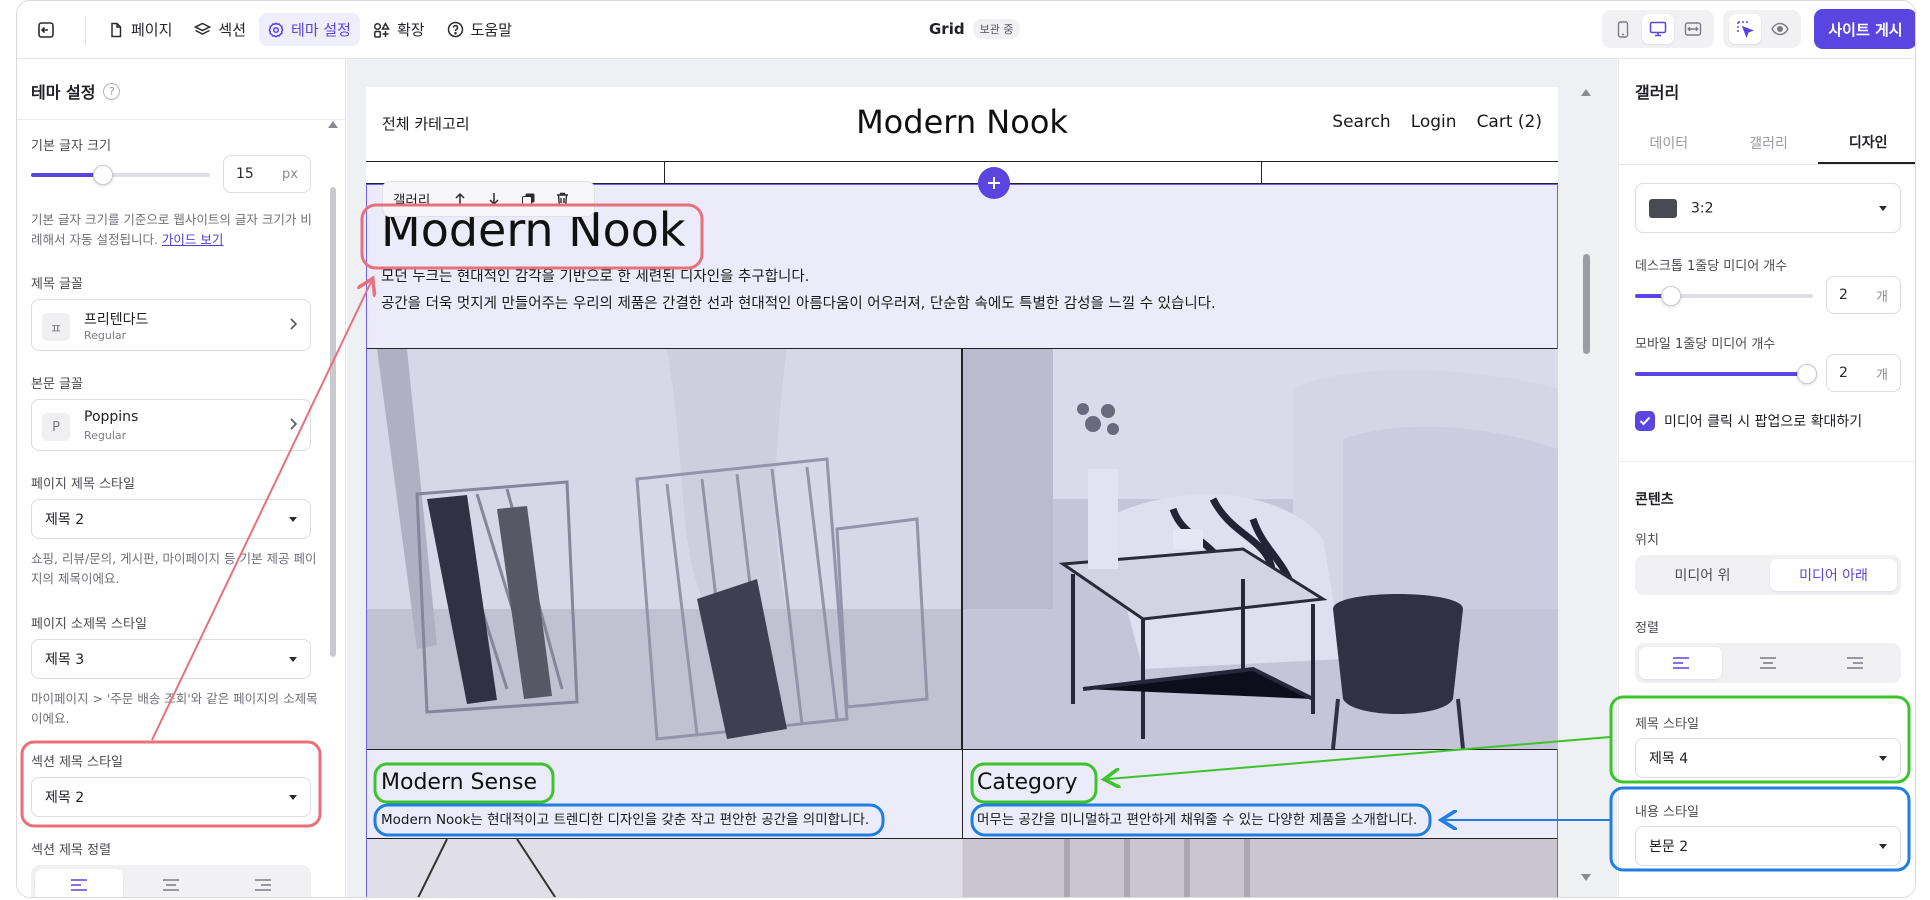 The height and width of the screenshot is (900, 1930). What do you see at coordinates (1768, 758) in the screenshot?
I see `title-style-select: 제목 4` at bounding box center [1768, 758].